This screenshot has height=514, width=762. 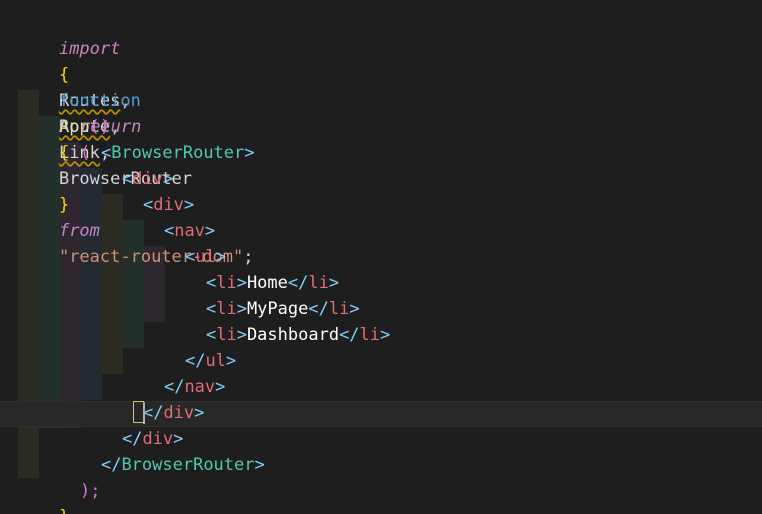 I want to click on code-line-div-inner-close: </div>, so click(x=153, y=398).